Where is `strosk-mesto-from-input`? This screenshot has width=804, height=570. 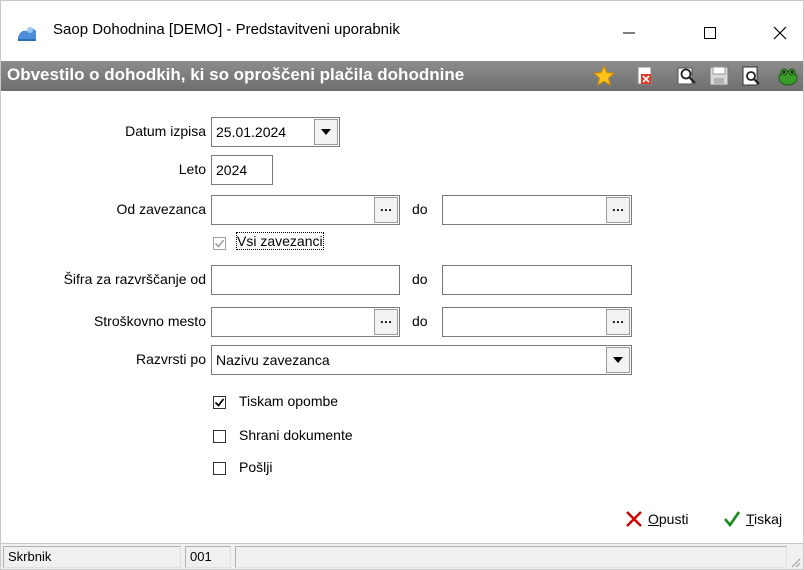
strosk-mesto-from-input is located at coordinates (305, 322).